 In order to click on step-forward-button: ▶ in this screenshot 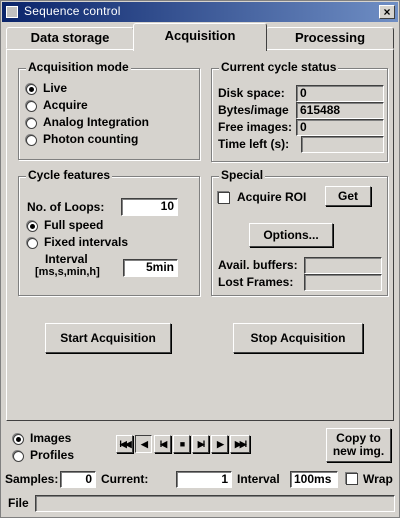, I will do `click(219, 444)`.